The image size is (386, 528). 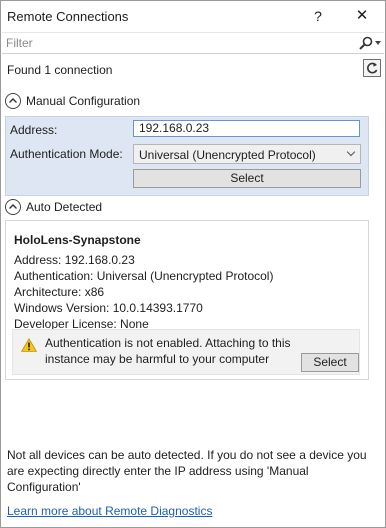 What do you see at coordinates (378, 43) in the screenshot?
I see `filter-dropdown-icon` at bounding box center [378, 43].